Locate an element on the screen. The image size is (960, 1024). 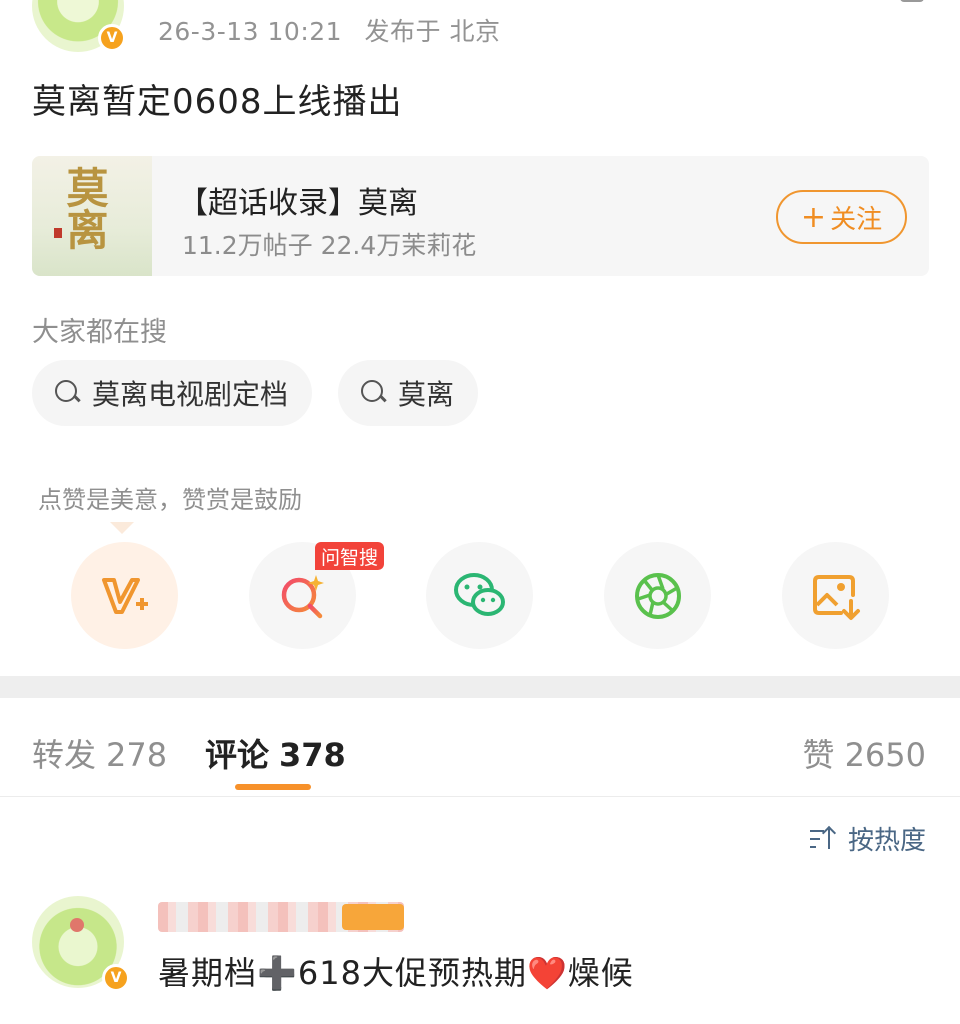
post-text: 莫离暂定0608上线播出 is located at coordinates (217, 102).